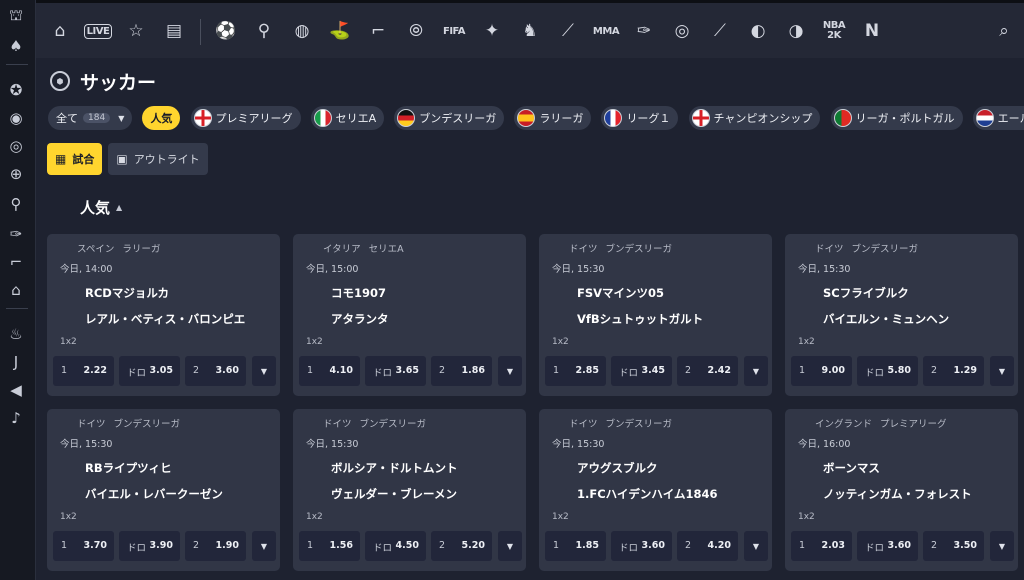 The image size is (1024, 580). Describe the element at coordinates (953, 371) in the screenshot. I see `odds-away-button: 2 1.29` at that location.